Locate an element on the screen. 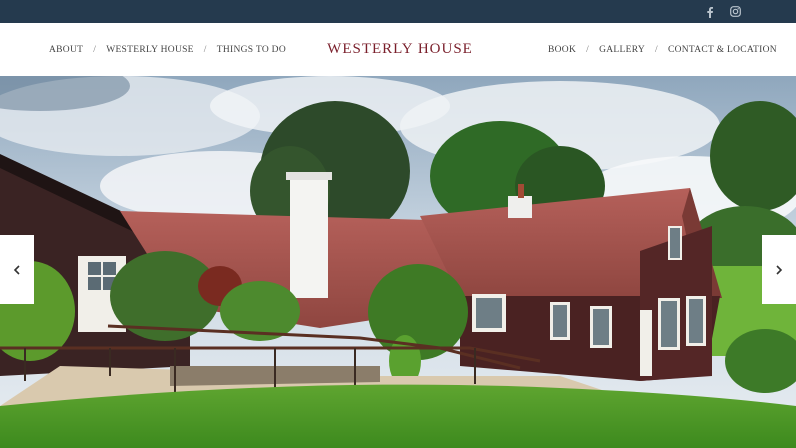 This screenshot has width=796, height=448. slider-previous-button is located at coordinates (17, 269).